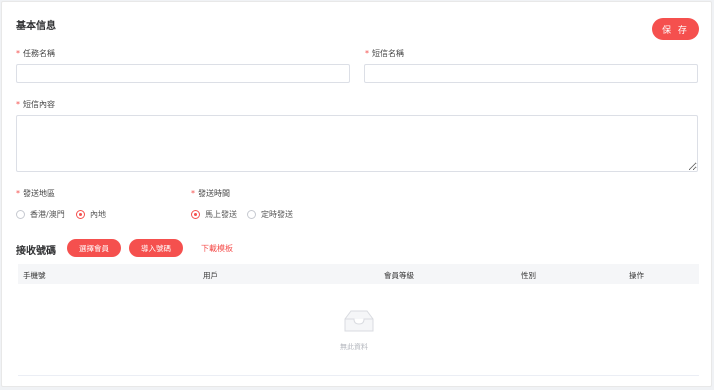  I want to click on region-label: * 發送地區, so click(35, 193).